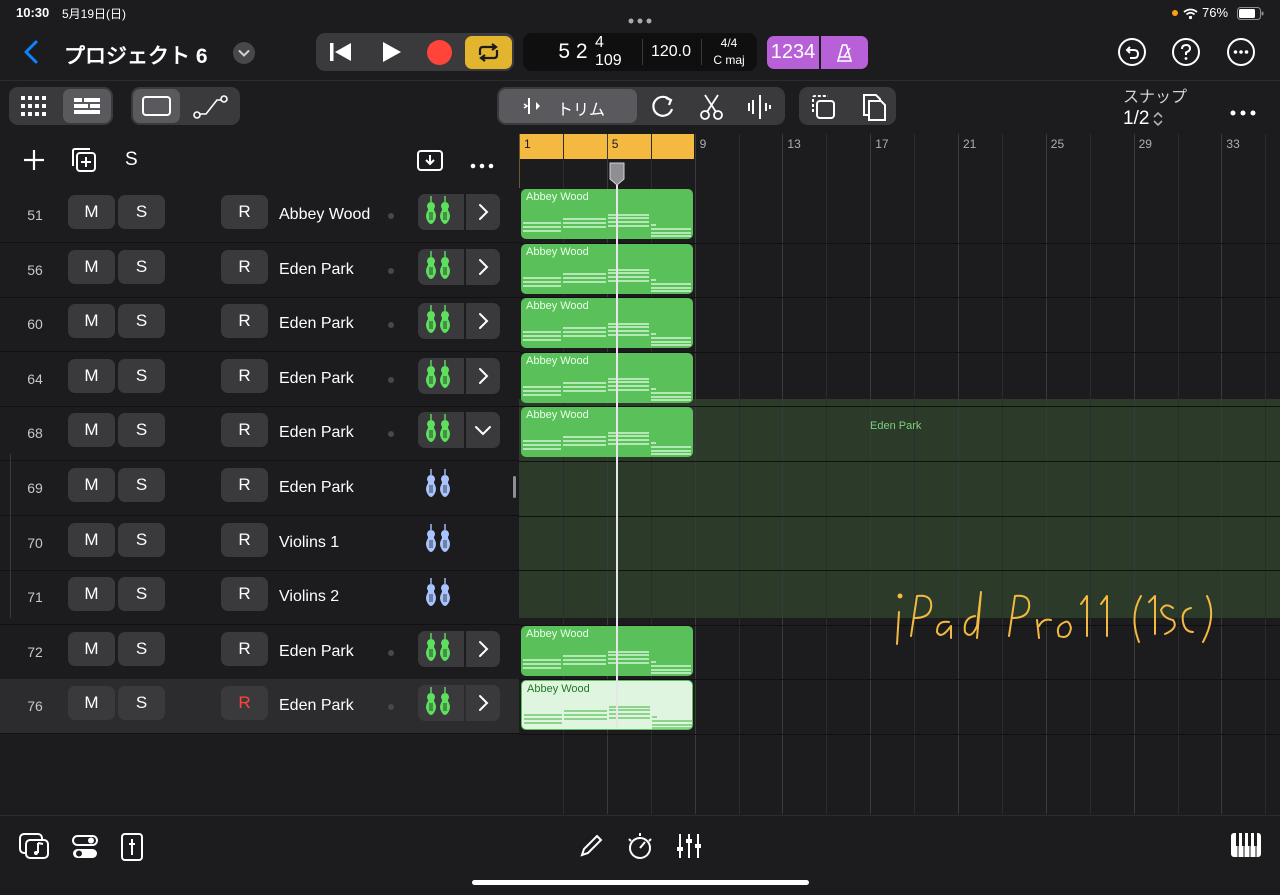 The width and height of the screenshot is (1280, 895). I want to click on project-title: プロジェクト 6, so click(136, 55).